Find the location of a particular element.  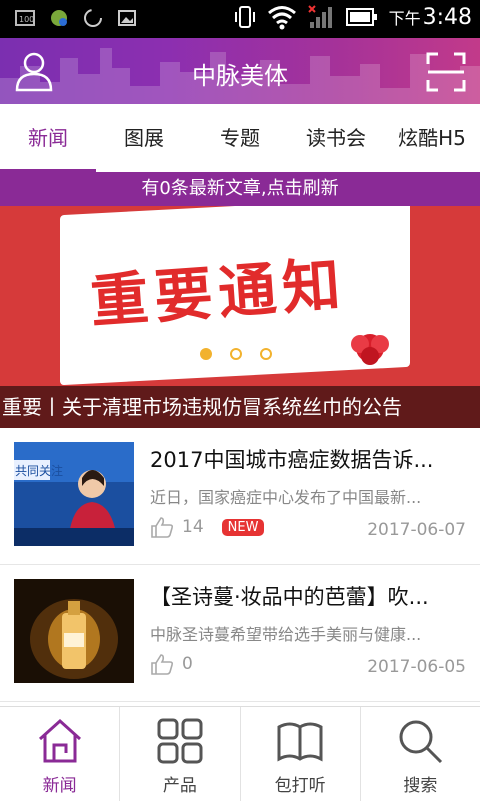

search-icon is located at coordinates (421, 742).